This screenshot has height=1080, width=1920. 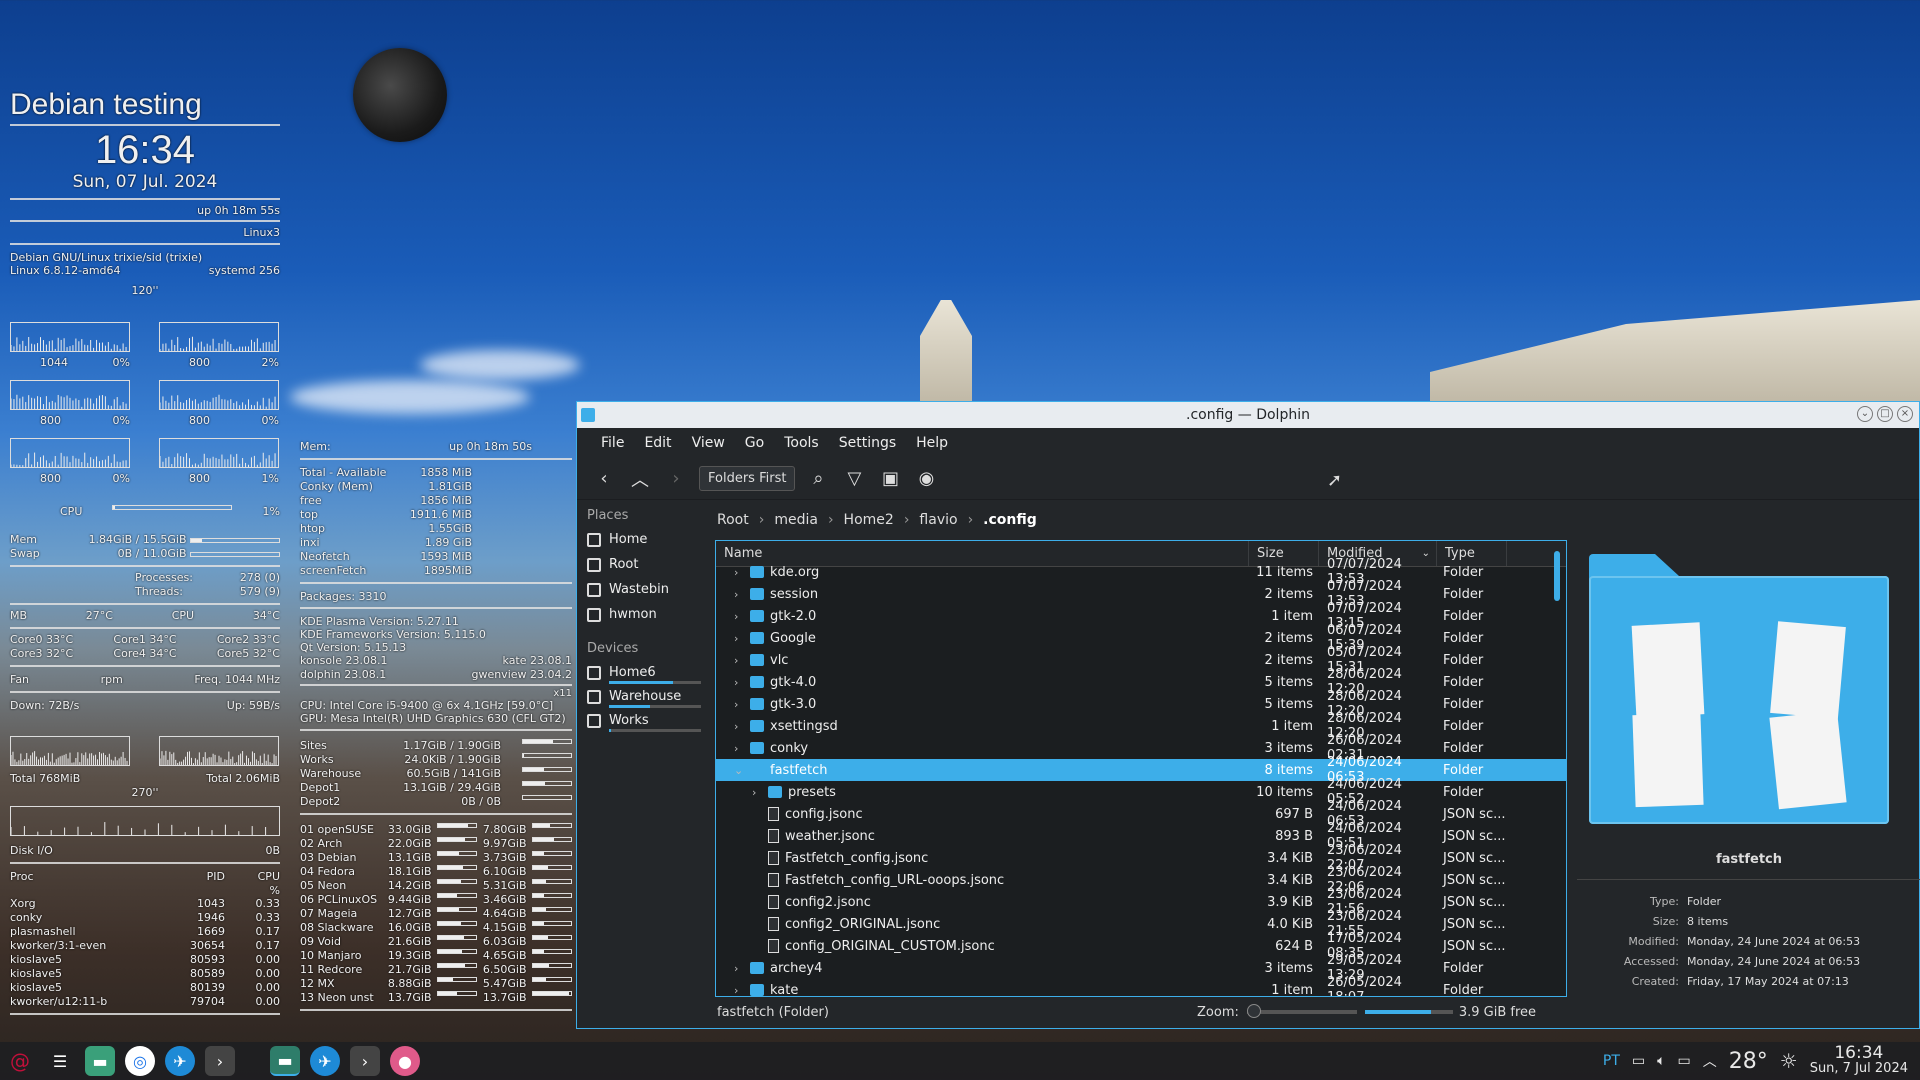 What do you see at coordinates (1141, 986) in the screenshot?
I see `folder-row: › kate 1 item 26/05/2024 18:07 Folder` at bounding box center [1141, 986].